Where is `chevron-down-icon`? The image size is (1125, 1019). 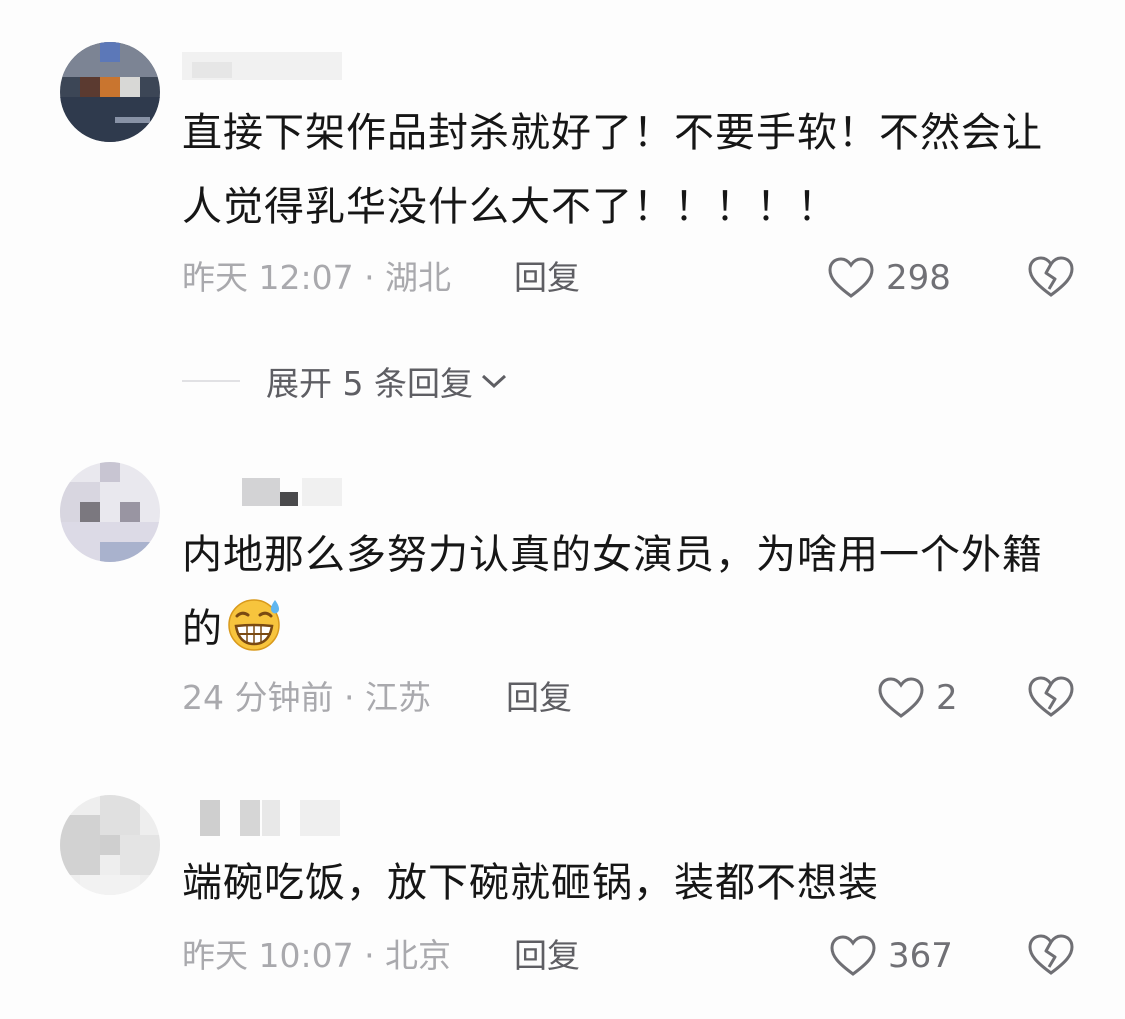 chevron-down-icon is located at coordinates (493, 381).